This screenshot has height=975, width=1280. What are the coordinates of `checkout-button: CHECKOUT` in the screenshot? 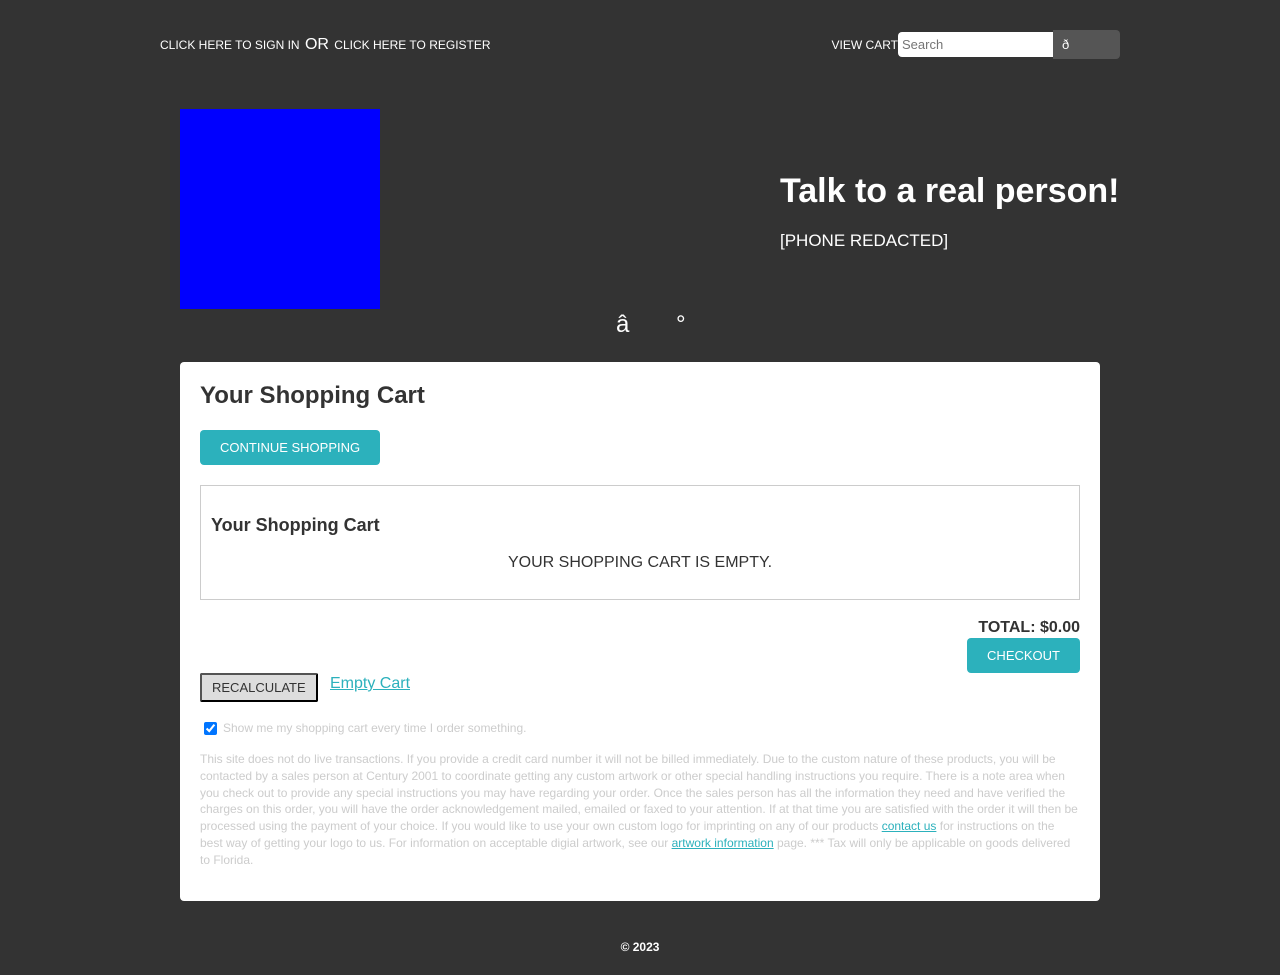 It's located at (1023, 655).